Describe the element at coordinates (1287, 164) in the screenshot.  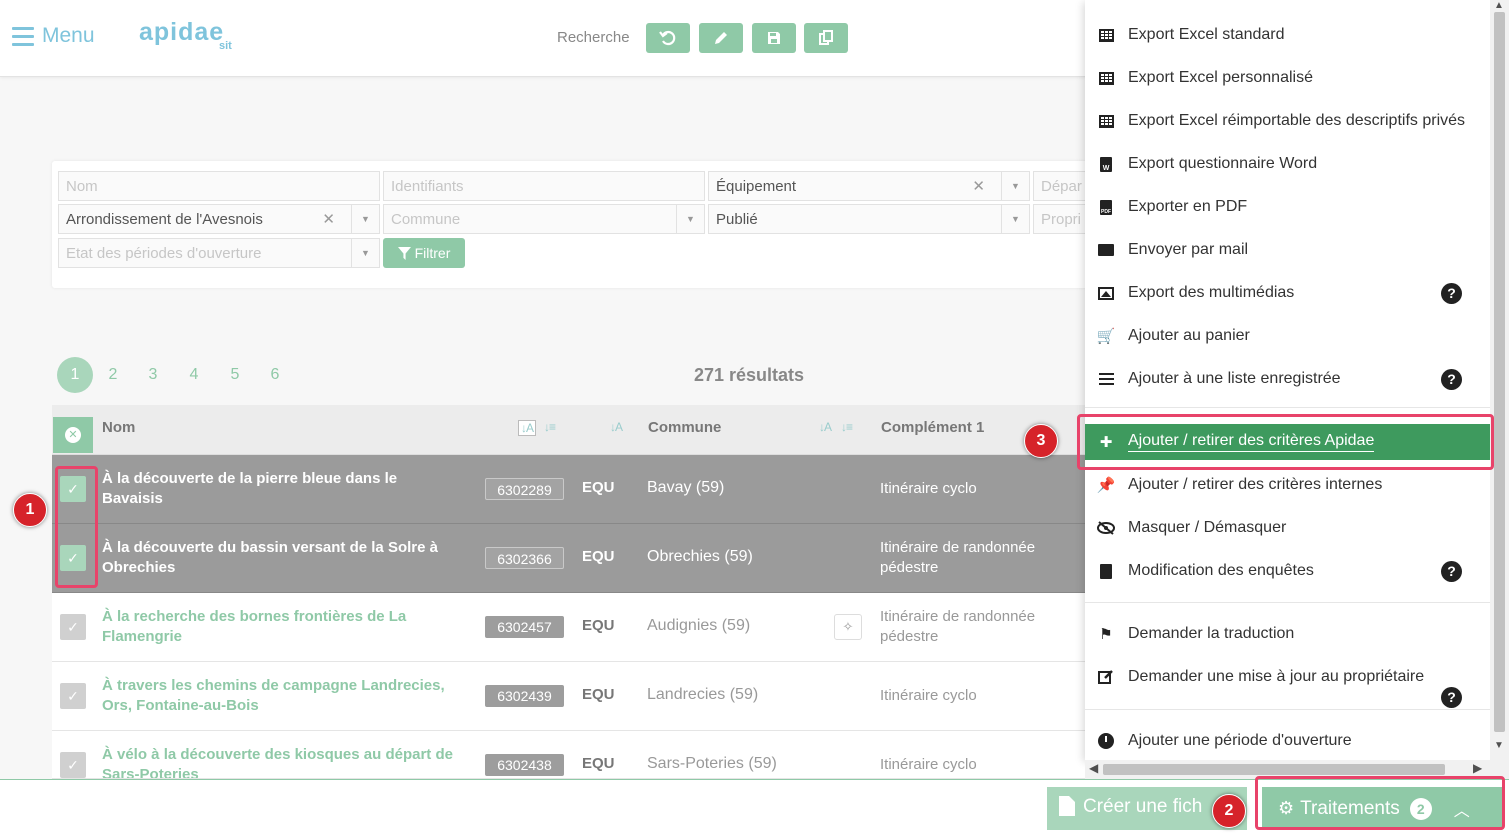
I see `menu-item-export-word: W Export questionnaire Word` at that location.